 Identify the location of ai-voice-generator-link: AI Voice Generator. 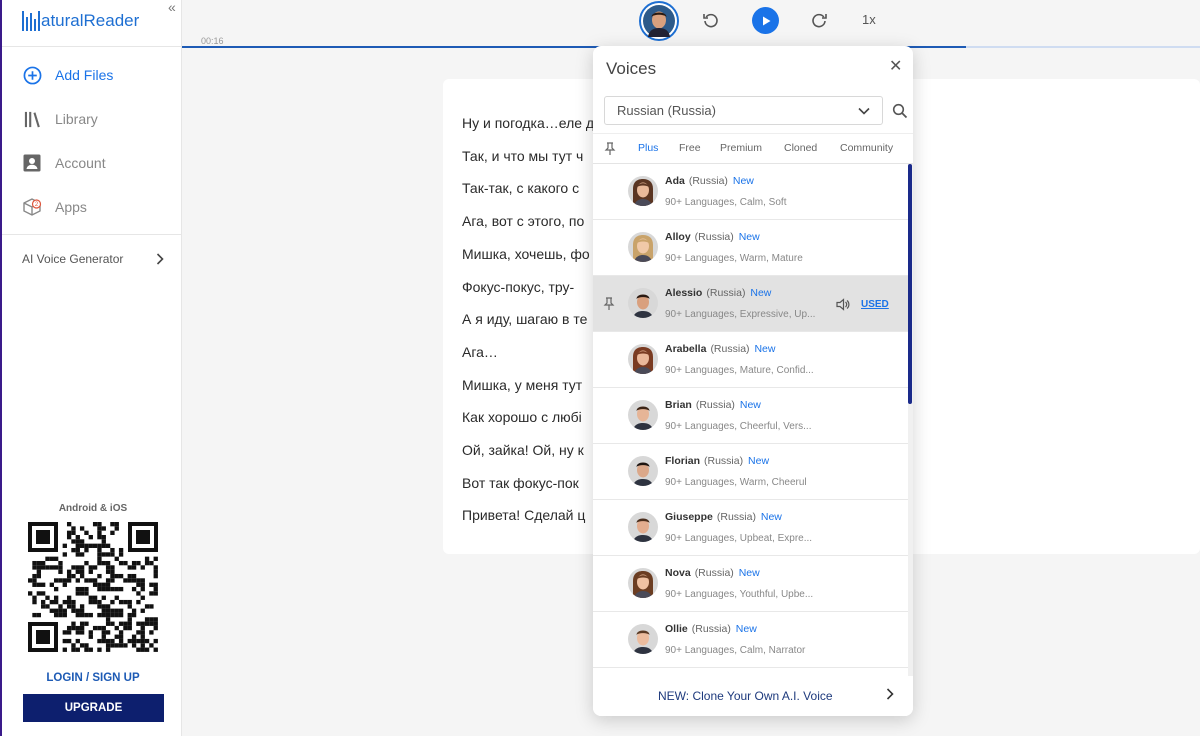
(93, 259).